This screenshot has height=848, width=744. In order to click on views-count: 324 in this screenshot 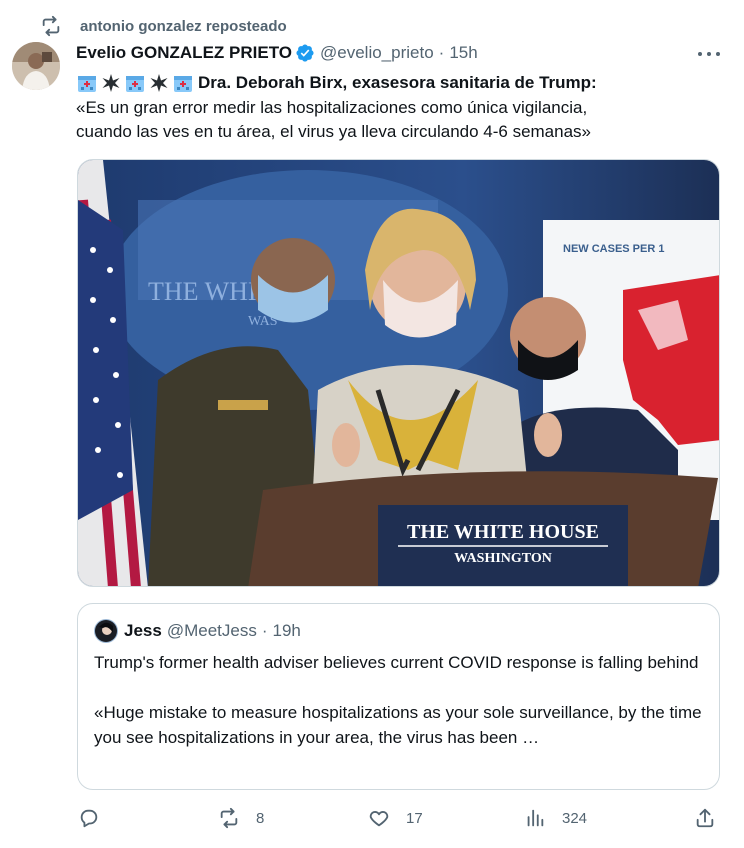, I will do `click(575, 818)`.